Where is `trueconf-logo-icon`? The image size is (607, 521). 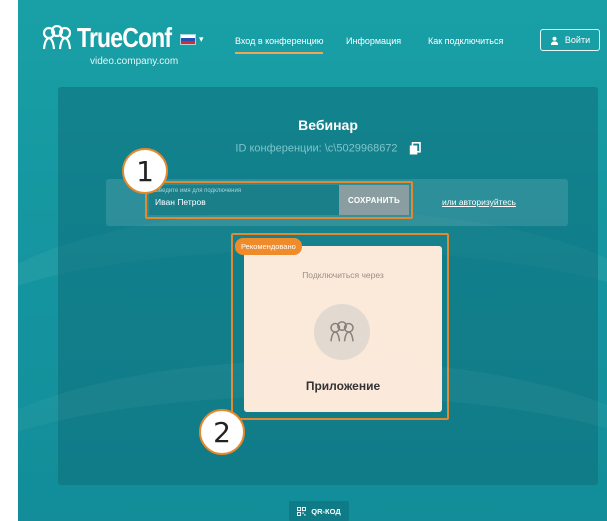
trueconf-logo-icon is located at coordinates (57, 37).